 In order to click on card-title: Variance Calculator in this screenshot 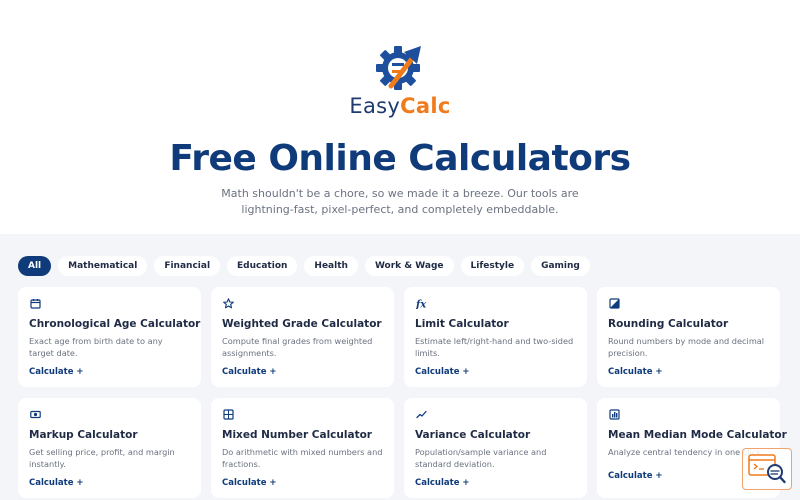, I will do `click(473, 435)`.